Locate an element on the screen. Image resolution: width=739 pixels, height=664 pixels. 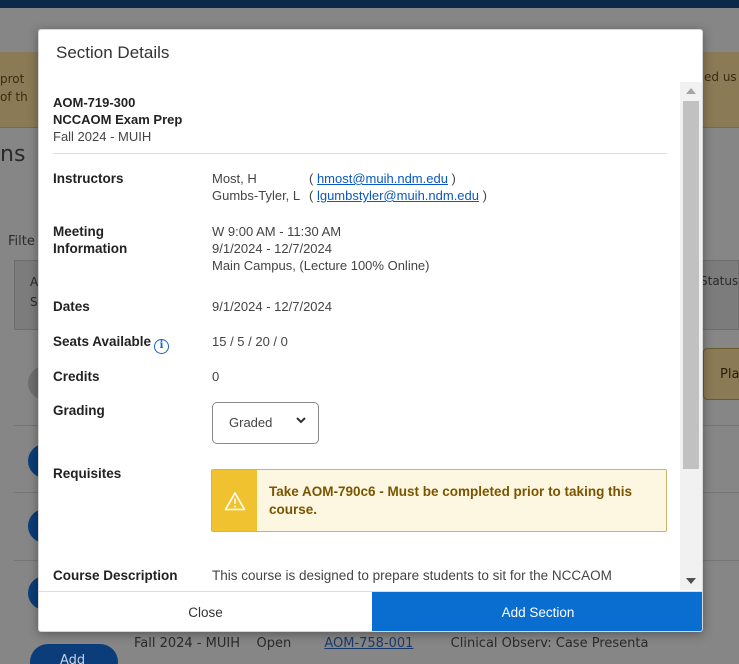
seats-label: Seats Available i is located at coordinates (111, 343).